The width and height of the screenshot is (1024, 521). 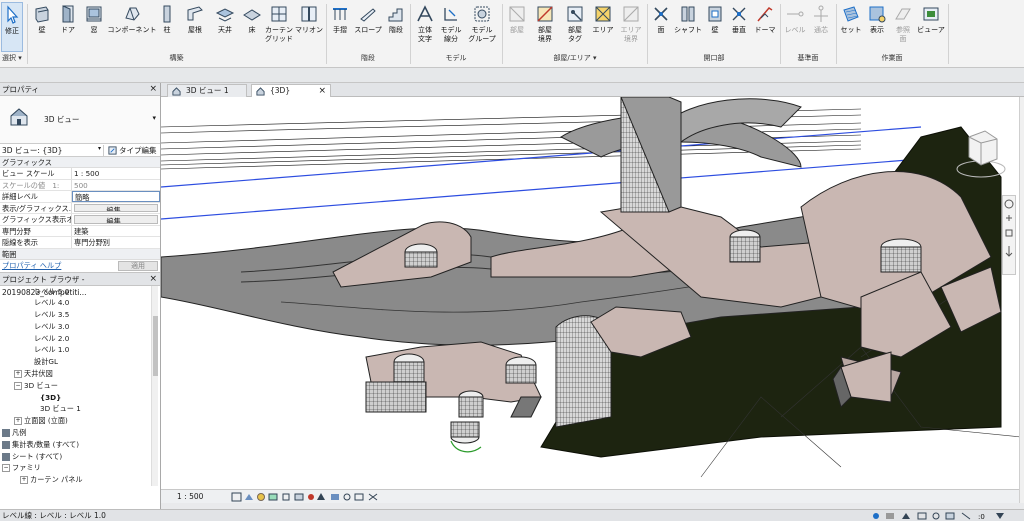 I want to click on status-icons: :0, so click(x=945, y=516).